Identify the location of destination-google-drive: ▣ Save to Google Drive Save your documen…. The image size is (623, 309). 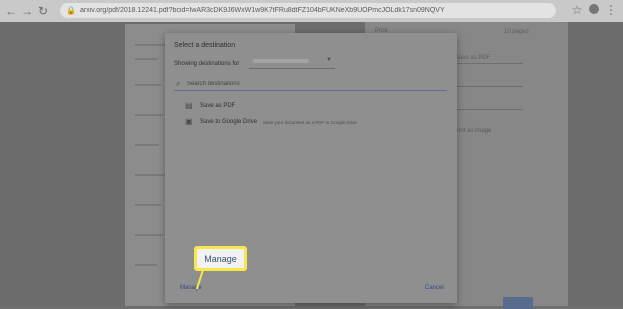
(271, 122).